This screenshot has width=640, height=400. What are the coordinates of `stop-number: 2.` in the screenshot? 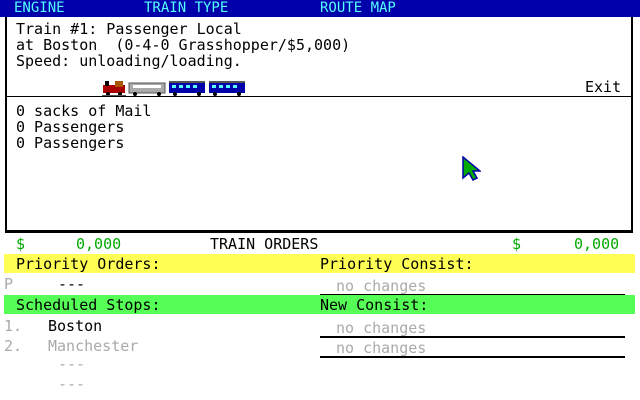 It's located at (13, 346).